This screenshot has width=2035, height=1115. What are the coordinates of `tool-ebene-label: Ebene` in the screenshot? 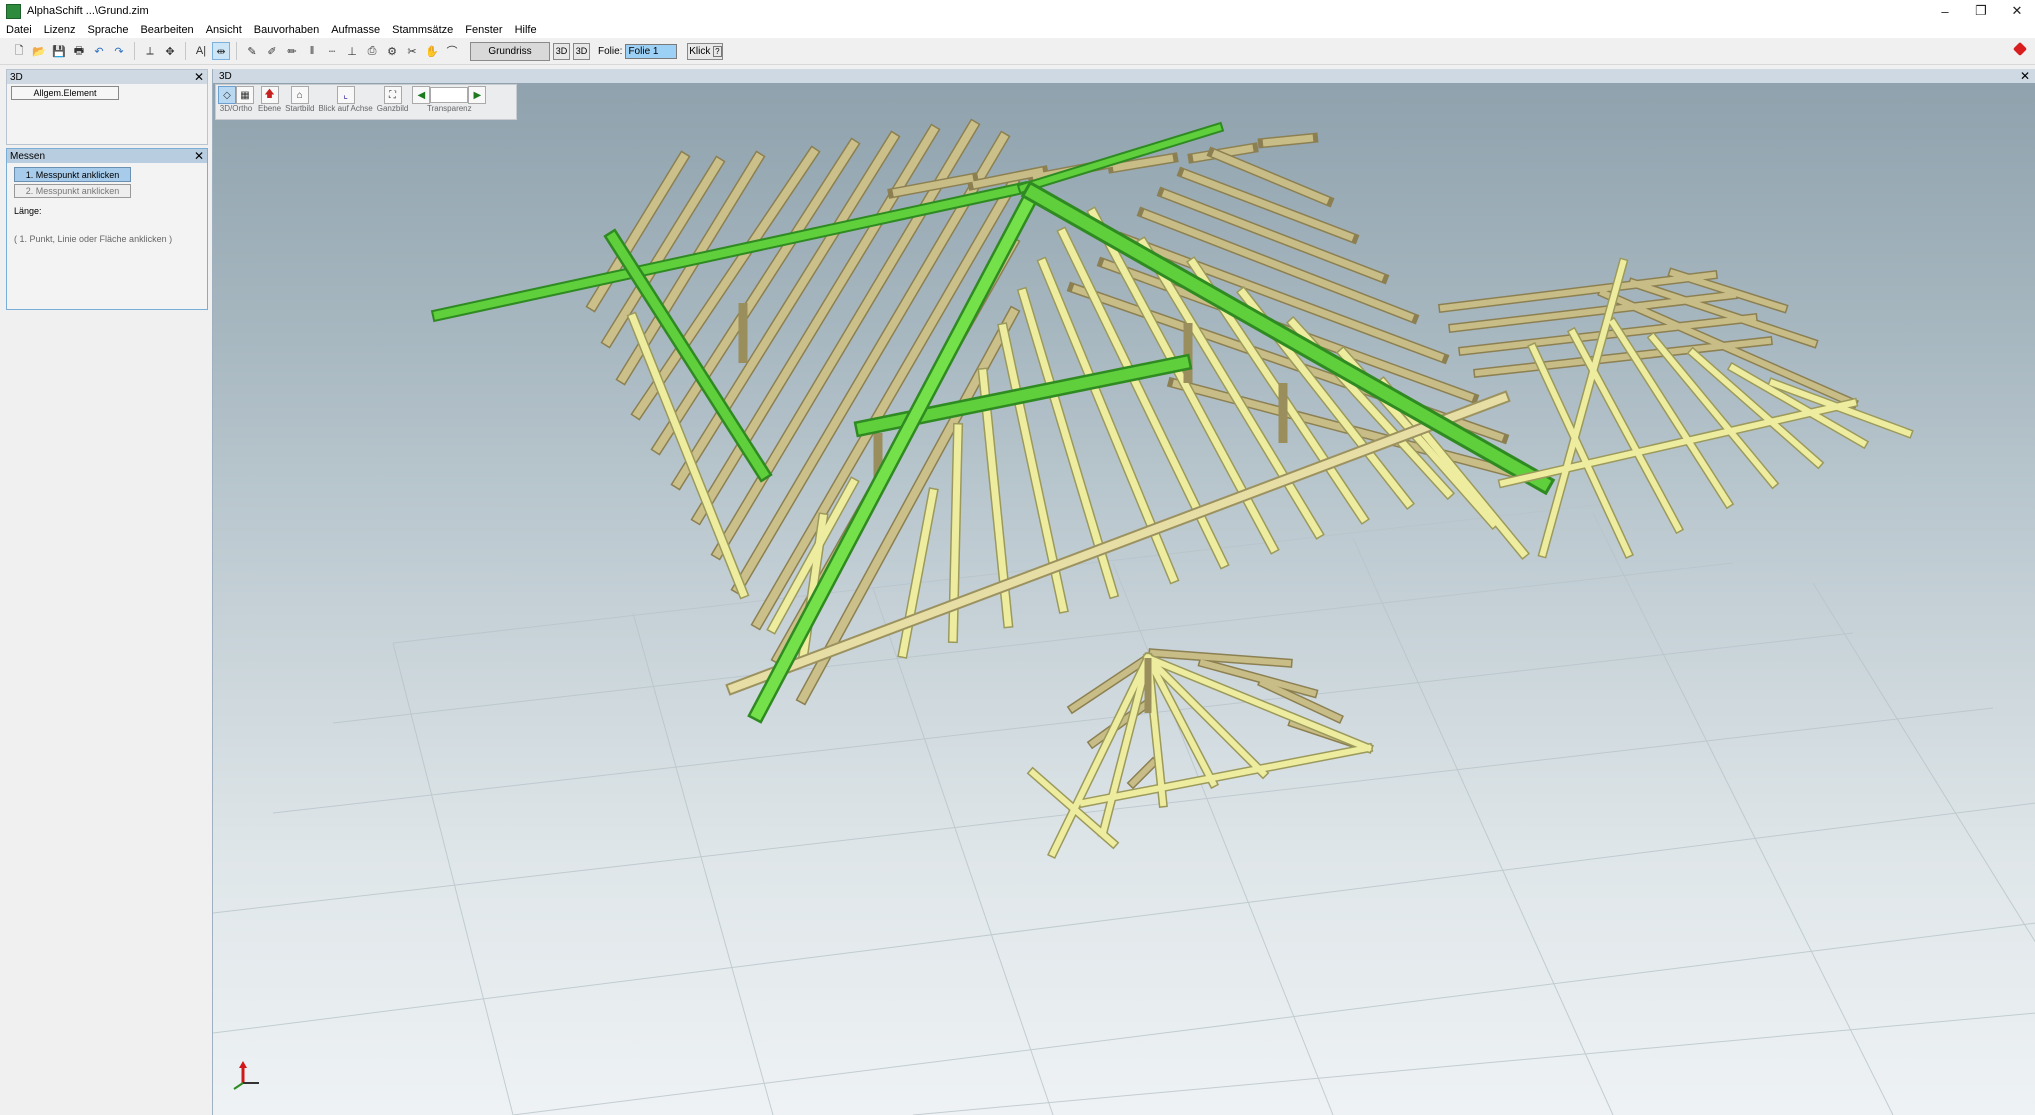 It's located at (270, 108).